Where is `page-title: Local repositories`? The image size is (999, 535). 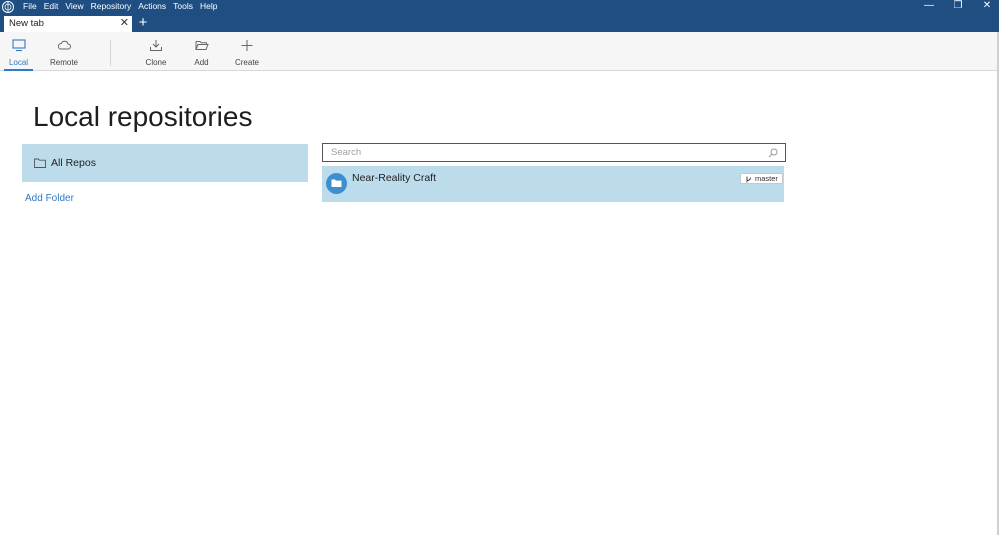 page-title: Local repositories is located at coordinates (143, 116).